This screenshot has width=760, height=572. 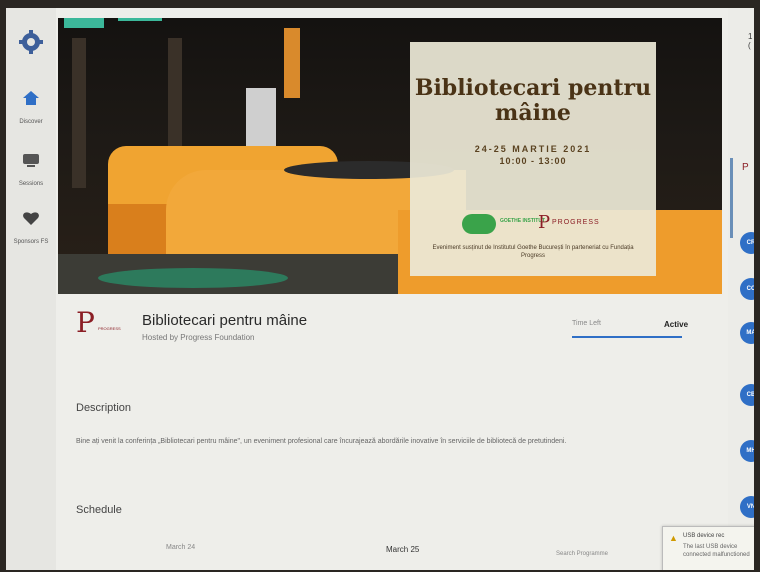 What do you see at coordinates (31, 184) in the screenshot?
I see `sidebar-item-label: Sessions` at bounding box center [31, 184].